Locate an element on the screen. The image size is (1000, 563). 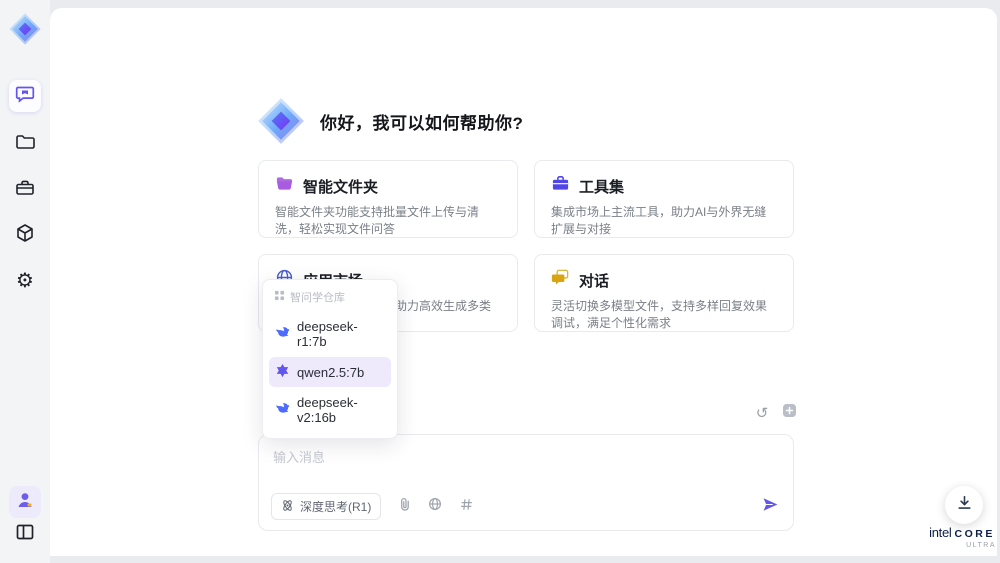
card-title: 智能文件夹 is located at coordinates (341, 187).